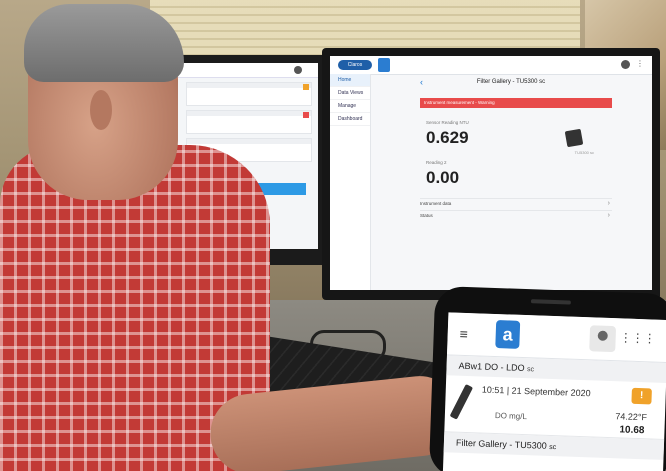 The width and height of the screenshot is (666, 471). What do you see at coordinates (491, 65) in the screenshot?
I see `app-topbar: Claros ⋮` at bounding box center [491, 65].